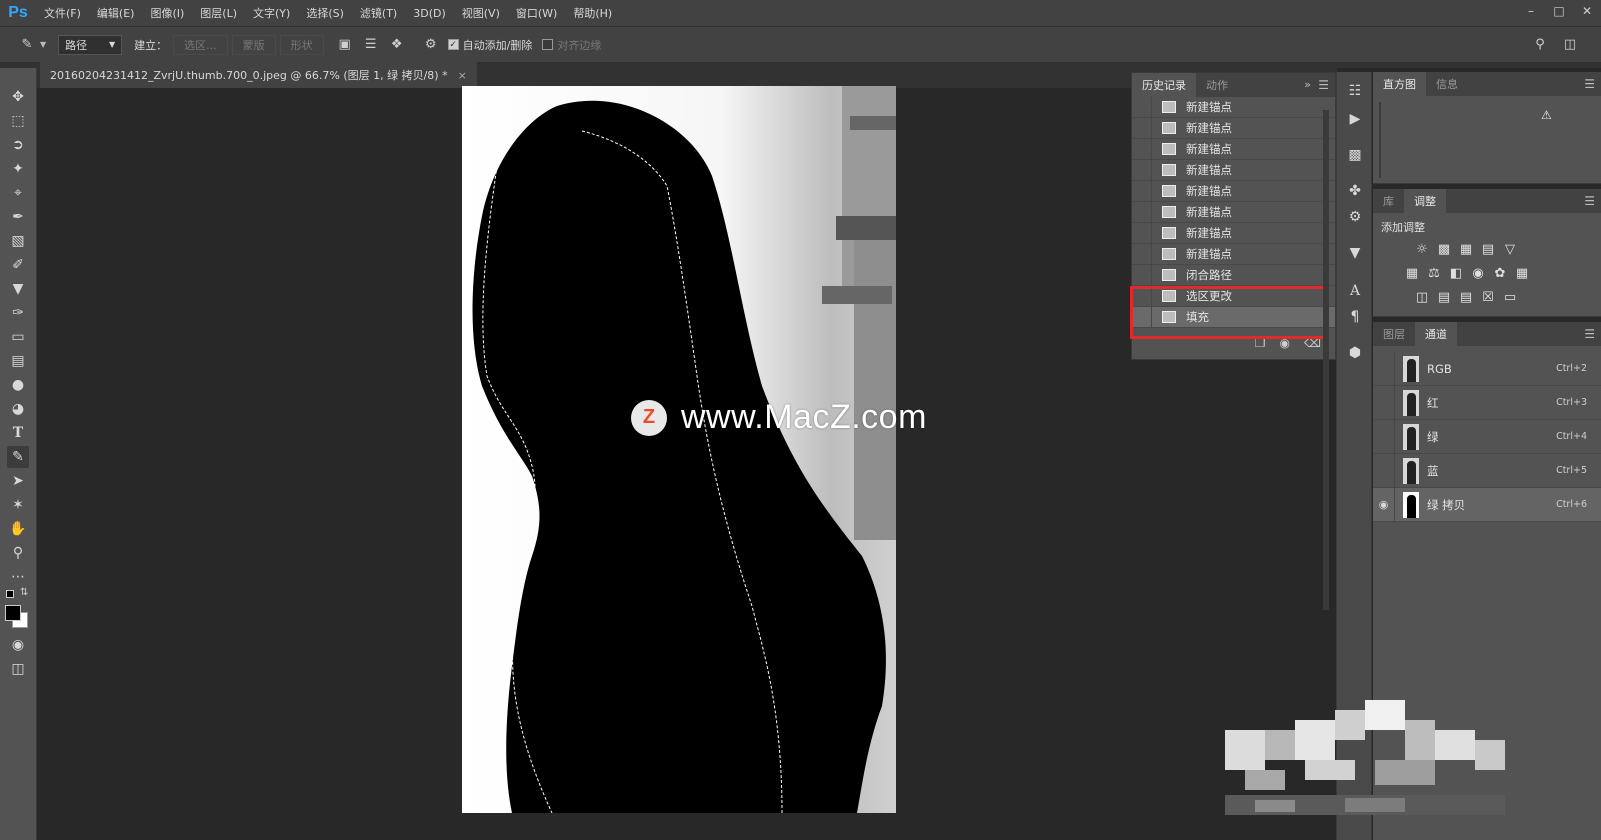 This screenshot has width=1601, height=840. Describe the element at coordinates (18, 265) in the screenshot. I see `brush-tool-icon: ✐` at that location.